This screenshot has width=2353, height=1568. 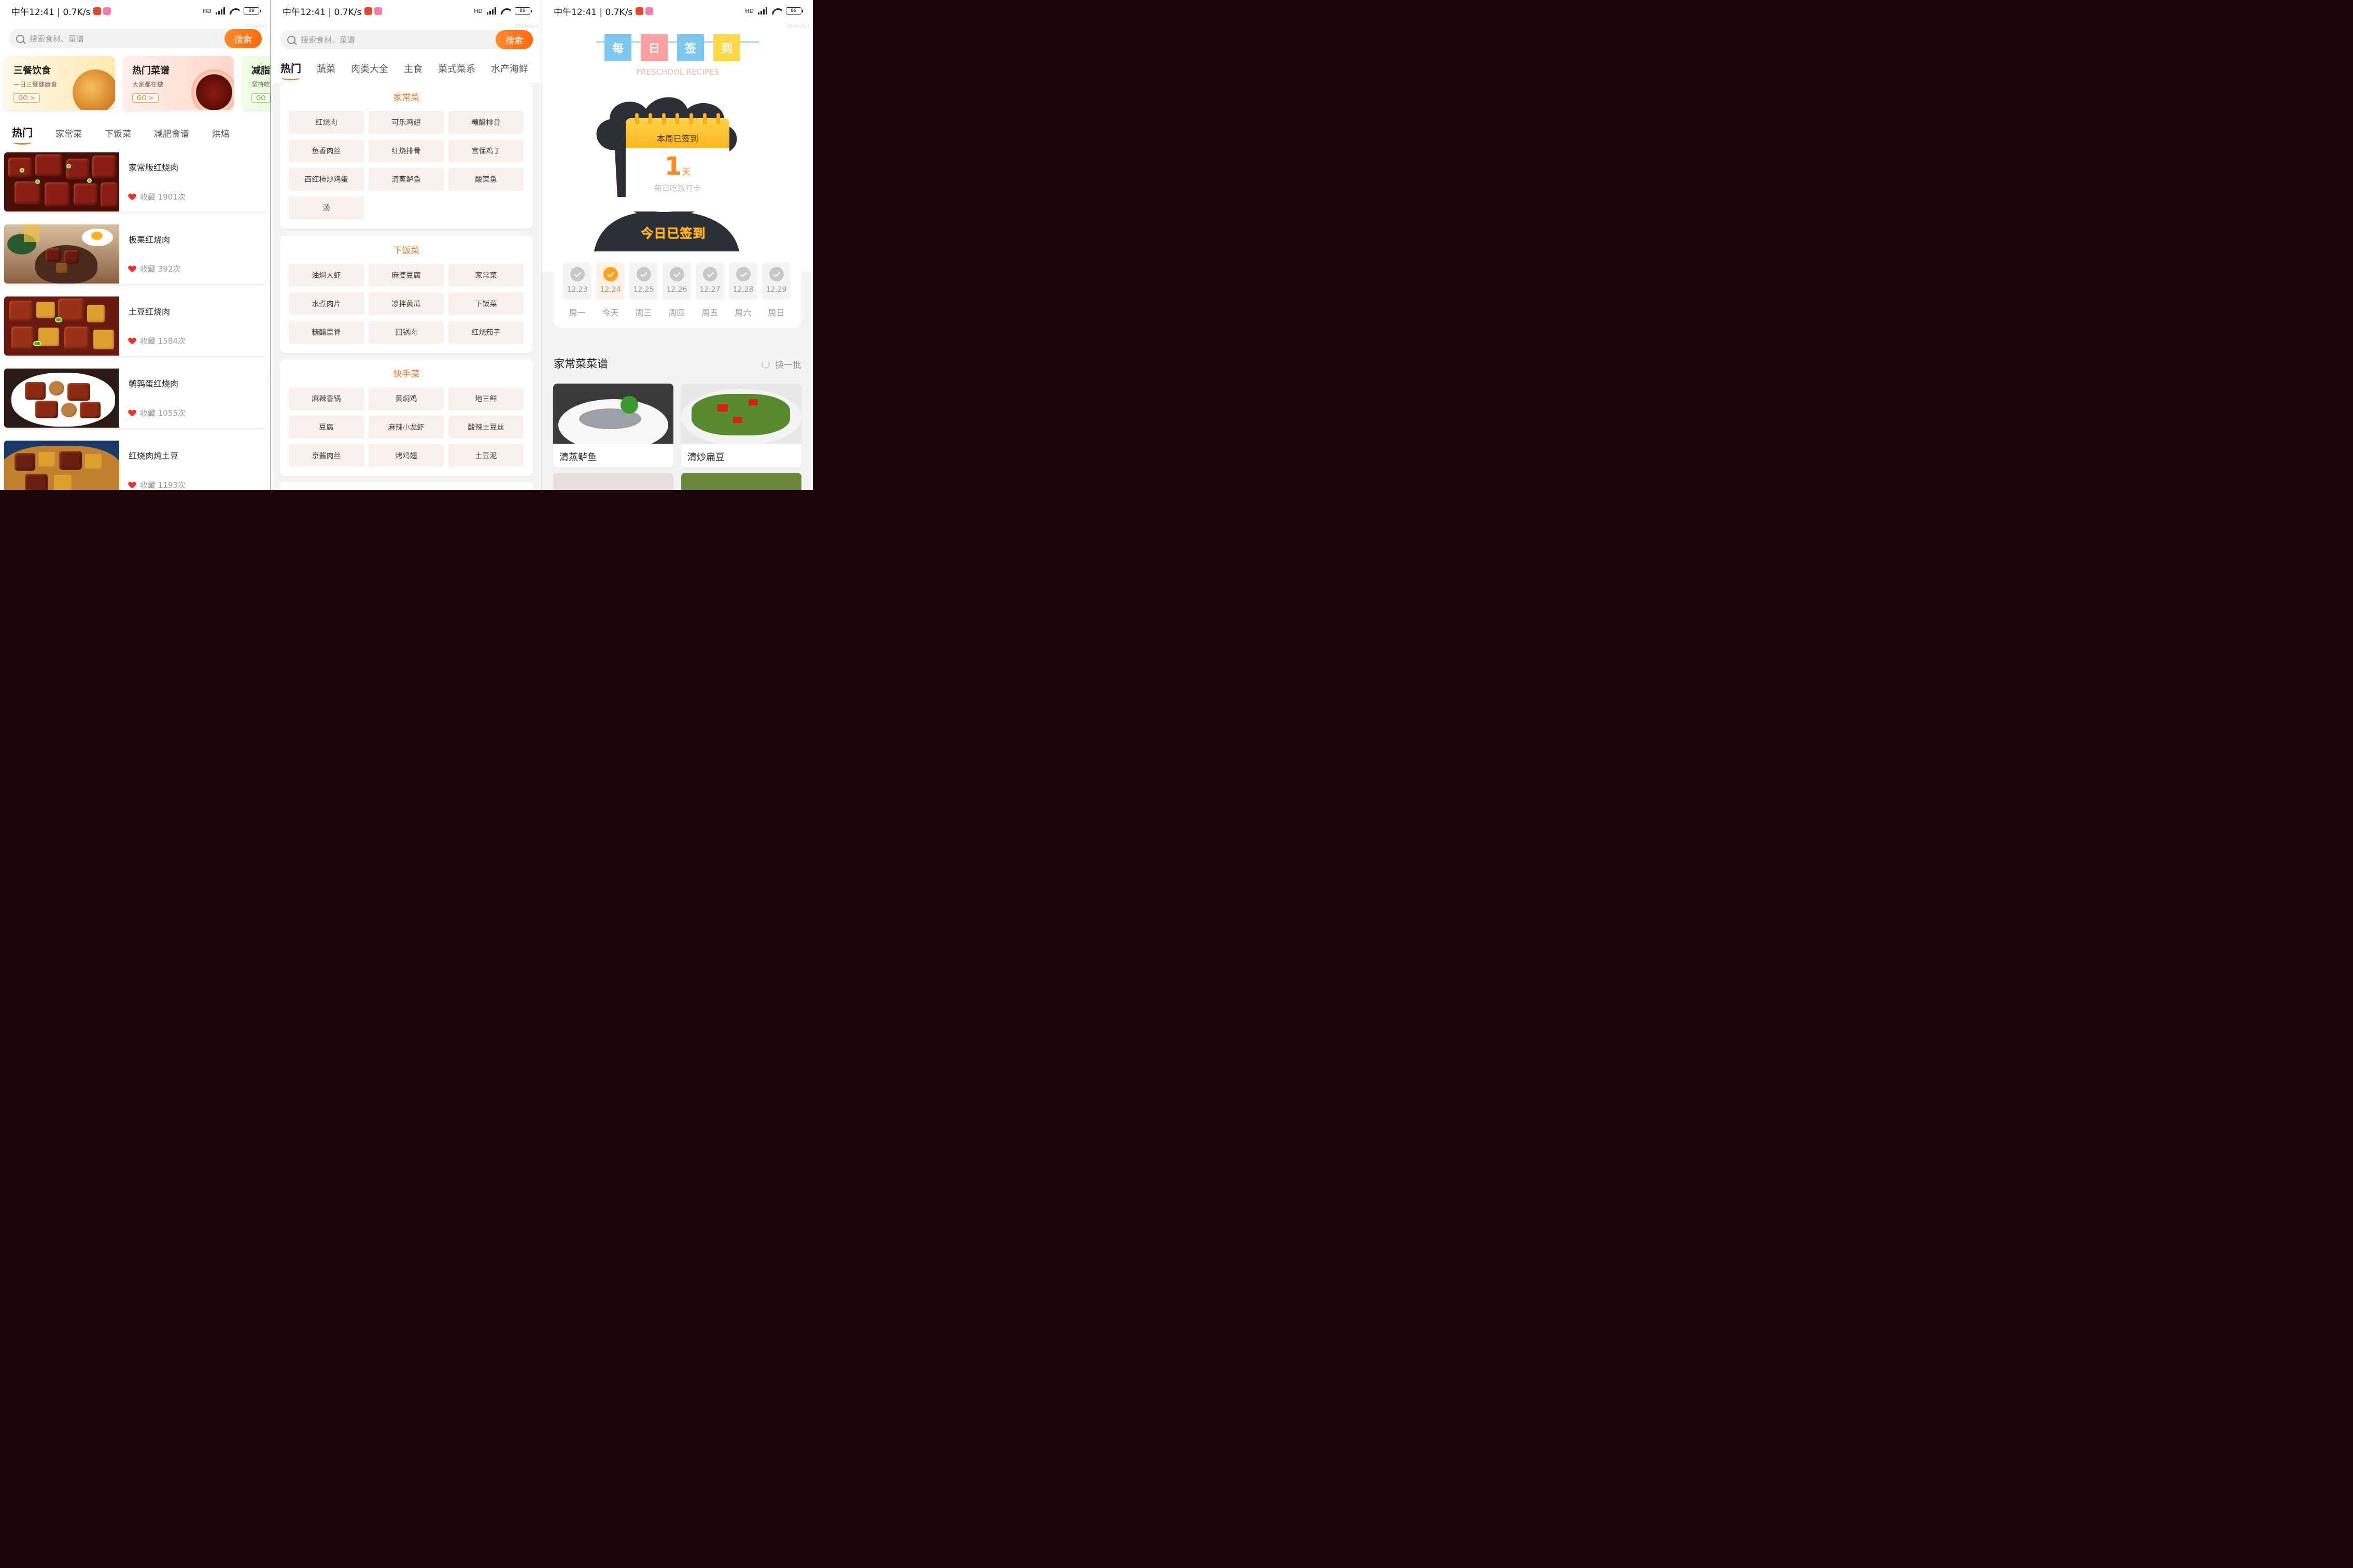 I want to click on promo-card-hot-recipes: 热门菜谱 大家都在做 GO >, so click(x=179, y=83).